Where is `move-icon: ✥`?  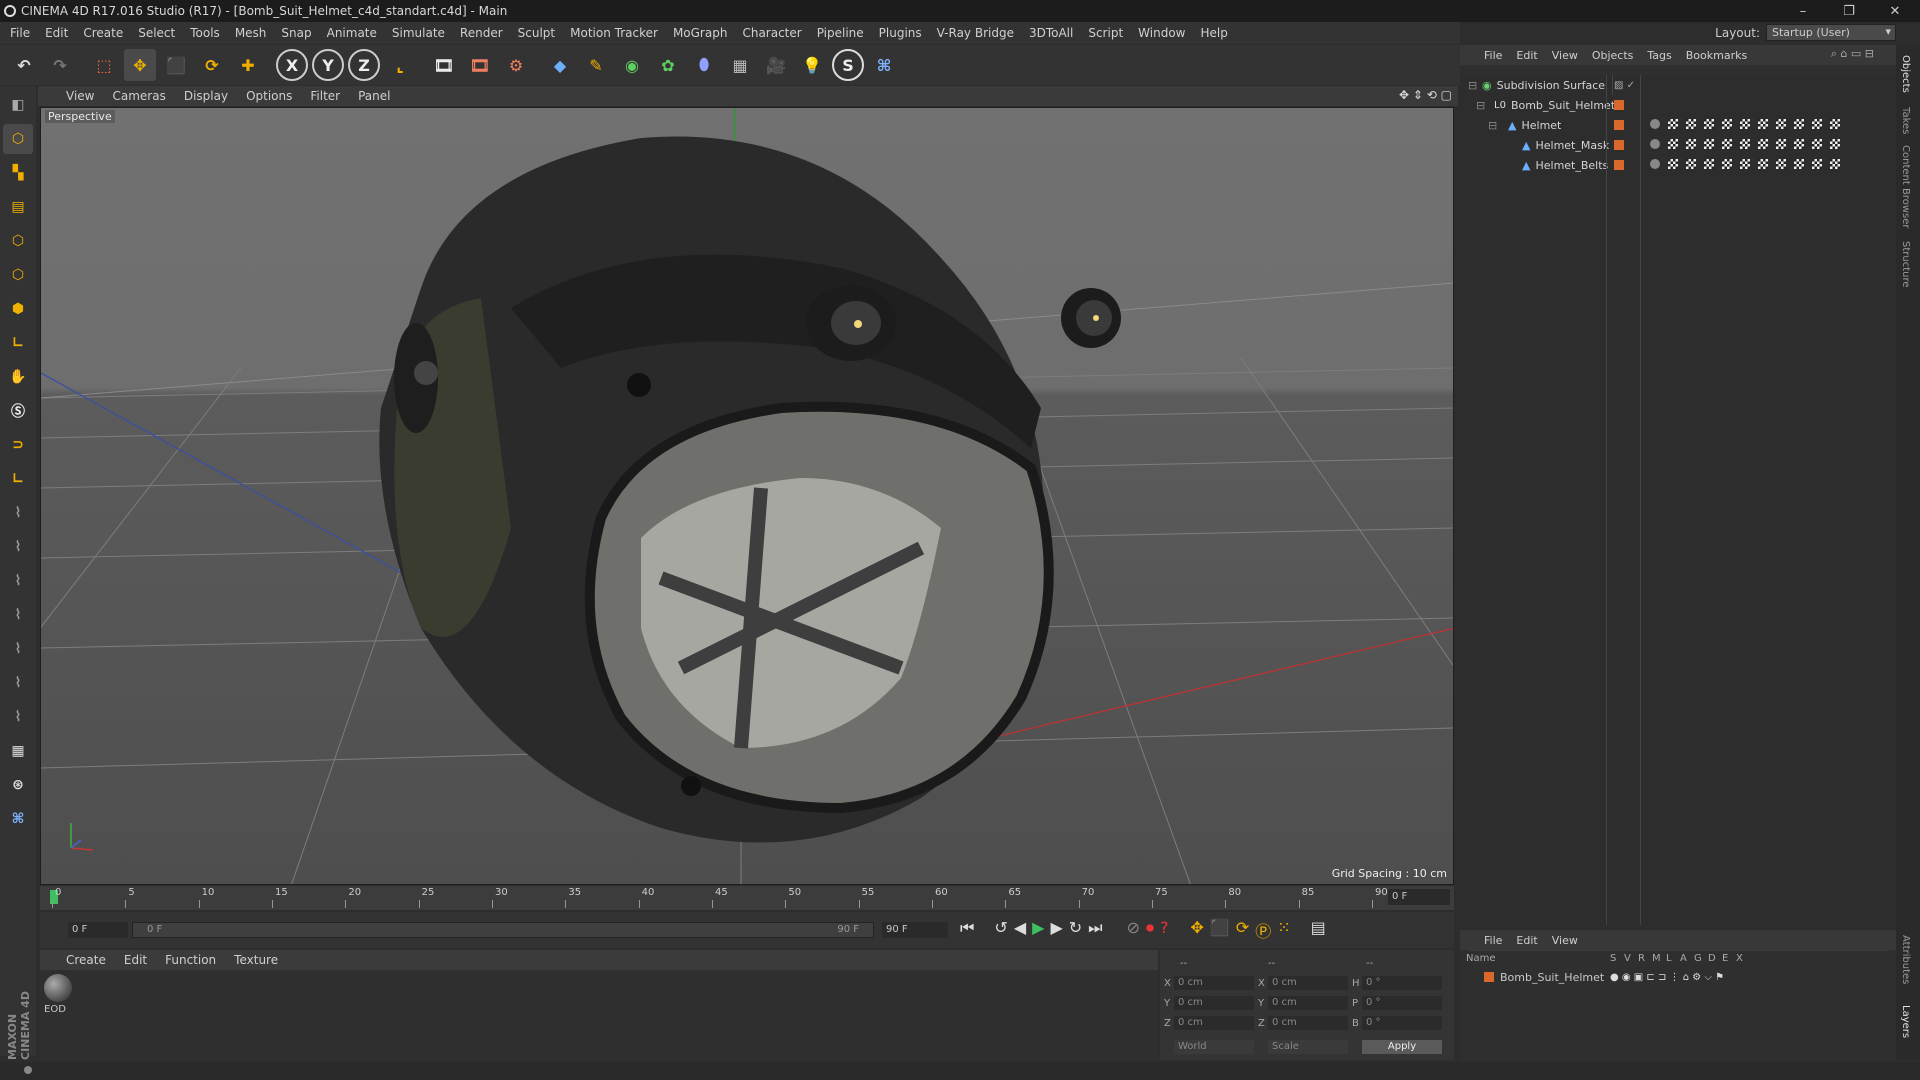
move-icon: ✥ is located at coordinates (140, 65).